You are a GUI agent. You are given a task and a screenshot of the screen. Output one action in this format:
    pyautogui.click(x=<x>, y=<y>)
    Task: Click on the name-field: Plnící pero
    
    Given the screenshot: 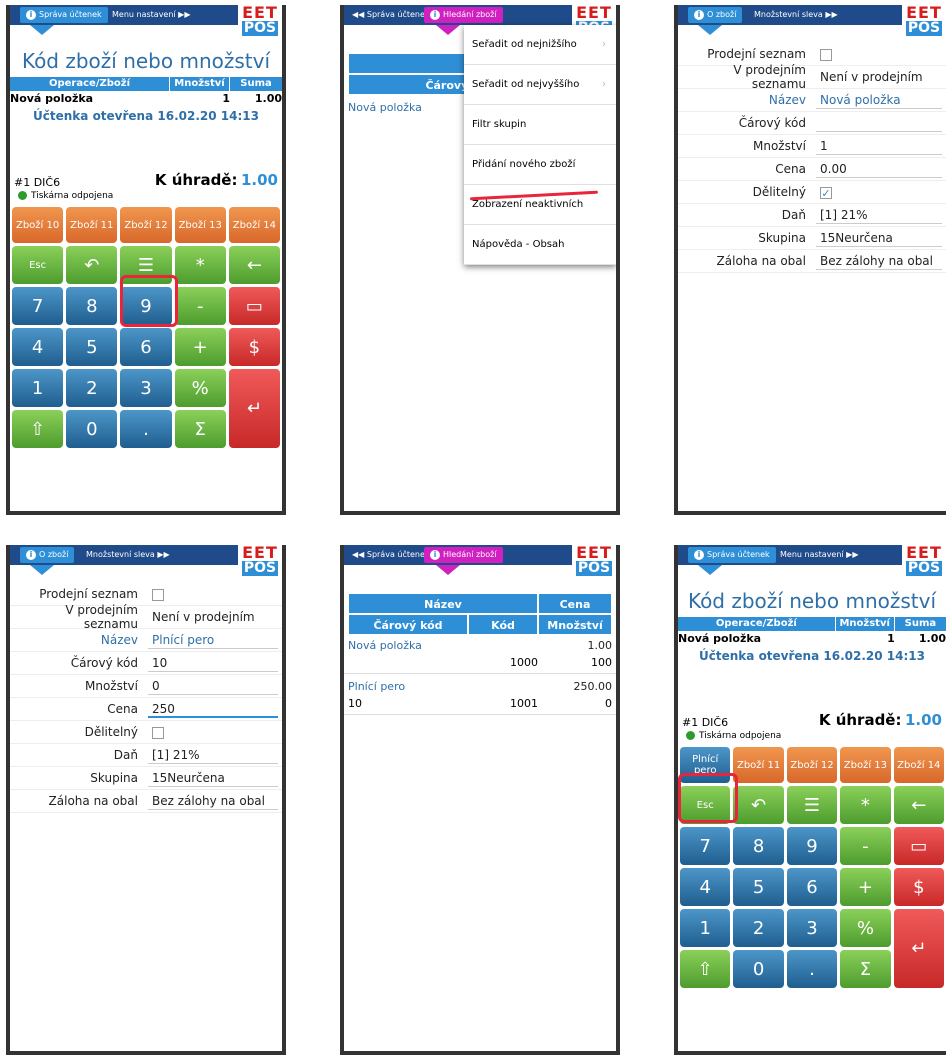 What is the action you would take?
    pyautogui.click(x=213, y=640)
    